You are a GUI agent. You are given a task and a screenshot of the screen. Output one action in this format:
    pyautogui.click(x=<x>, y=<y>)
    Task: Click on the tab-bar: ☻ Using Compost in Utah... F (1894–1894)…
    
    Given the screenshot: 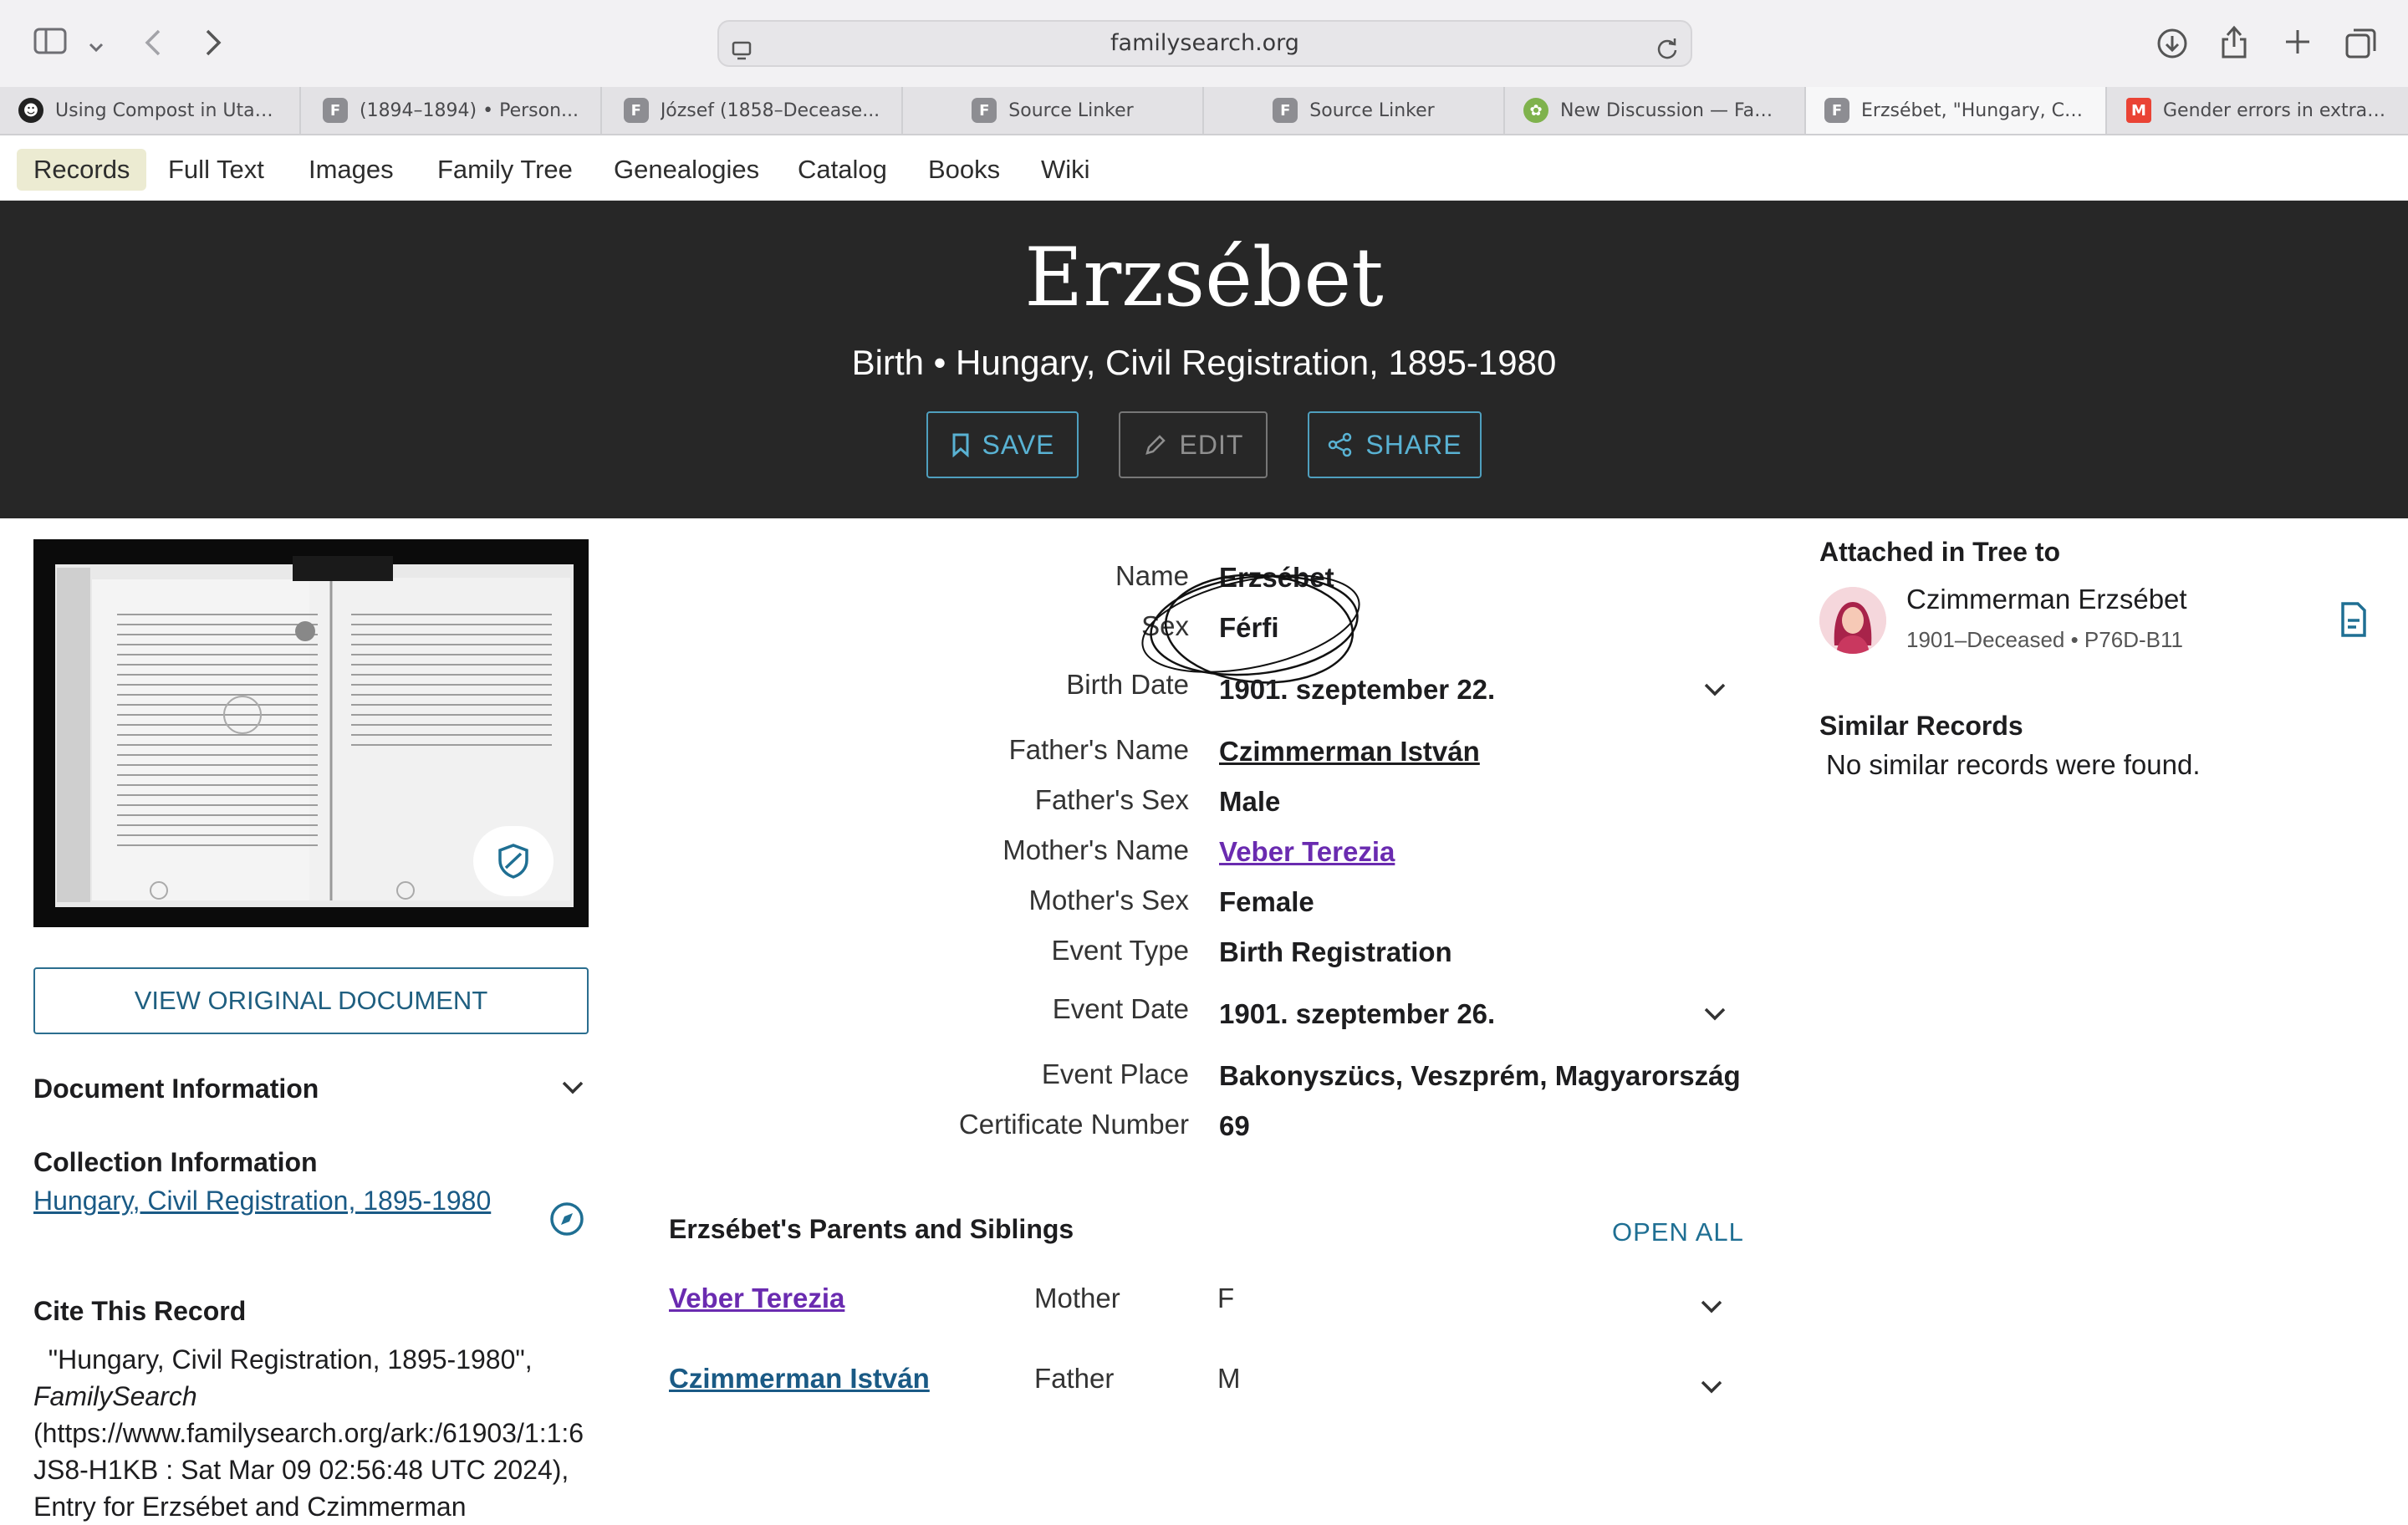 What is the action you would take?
    pyautogui.click(x=1204, y=111)
    